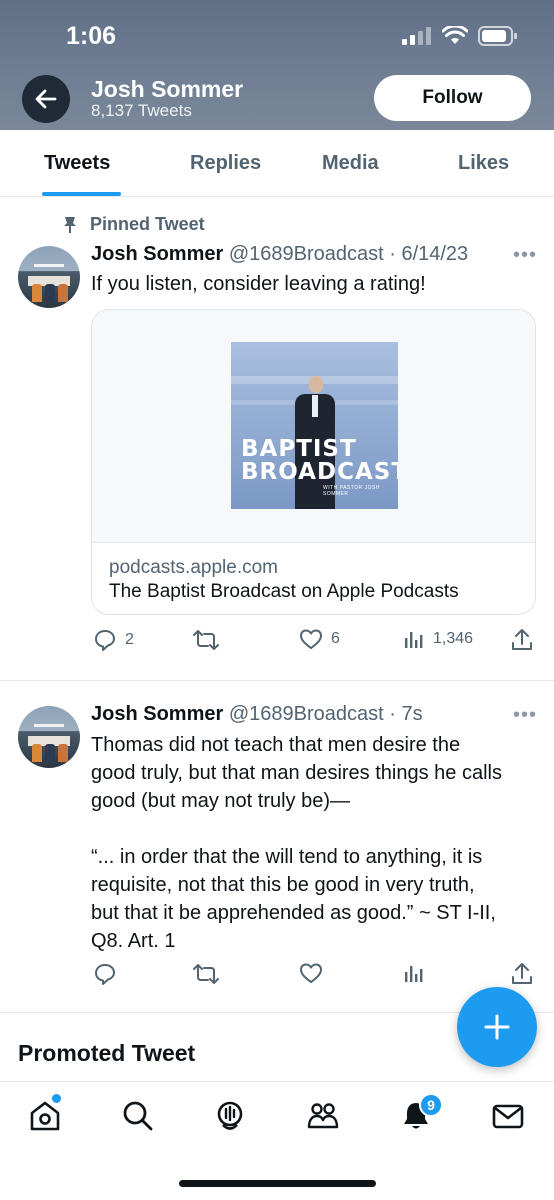 The width and height of the screenshot is (554, 1200). What do you see at coordinates (351, 491) in the screenshot?
I see `cover-subtitle: WITH PASTOR JOSH SOMMER` at bounding box center [351, 491].